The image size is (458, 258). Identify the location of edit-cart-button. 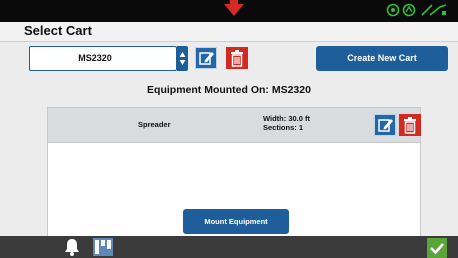
(206, 58).